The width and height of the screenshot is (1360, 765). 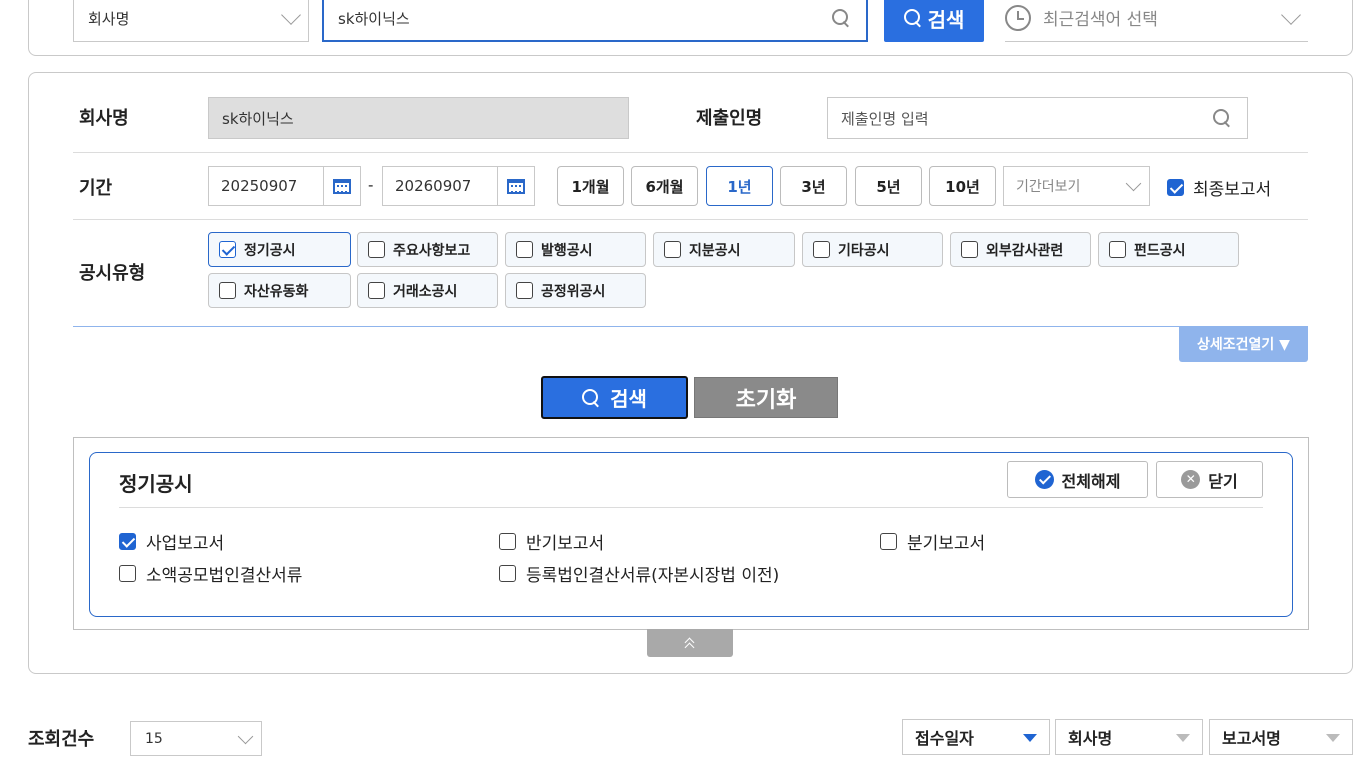 I want to click on type-ftc-disclosure: 공정위공시, so click(x=575, y=290).